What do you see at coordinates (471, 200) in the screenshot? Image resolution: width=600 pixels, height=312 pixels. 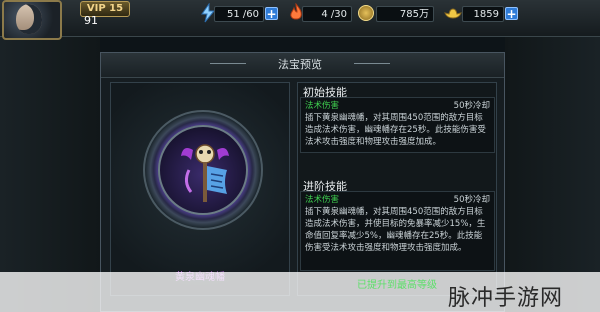 I see `advanced-skill-cooldown: 50秒冷却` at bounding box center [471, 200].